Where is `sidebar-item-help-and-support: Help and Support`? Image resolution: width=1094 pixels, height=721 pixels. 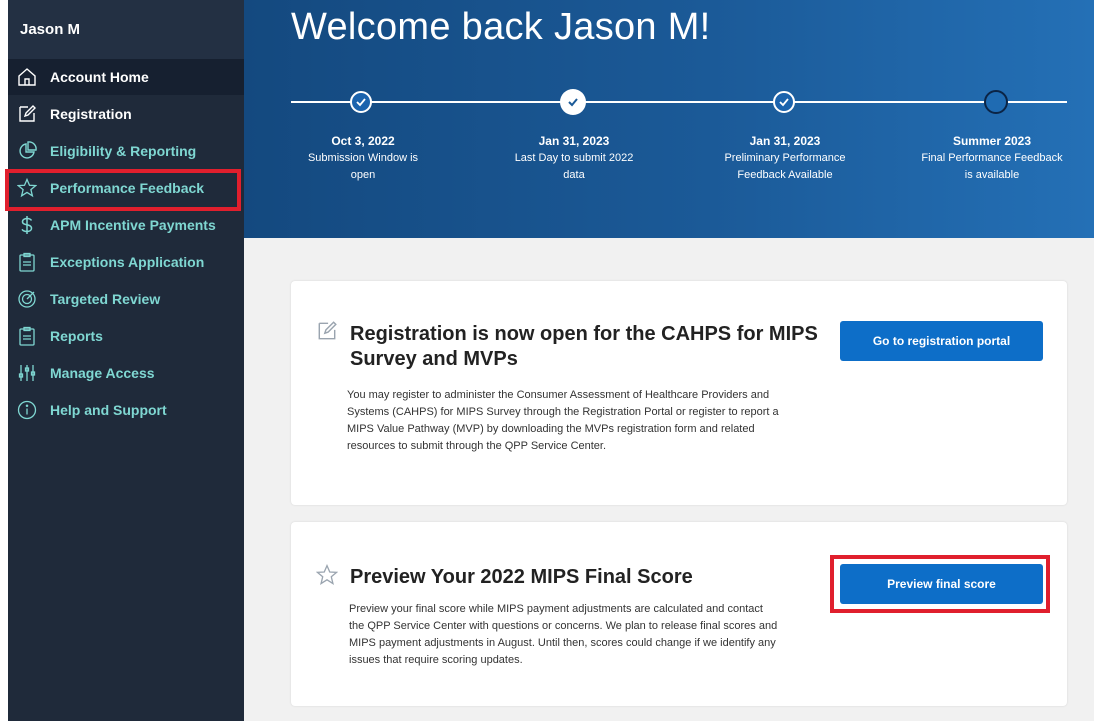
sidebar-item-help-and-support: Help and Support is located at coordinates (126, 410).